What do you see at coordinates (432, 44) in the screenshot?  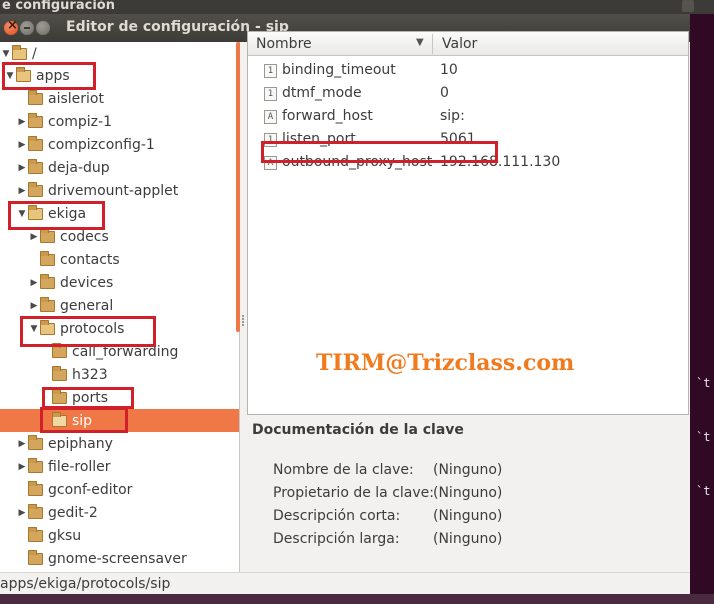 I see `column-divider` at bounding box center [432, 44].